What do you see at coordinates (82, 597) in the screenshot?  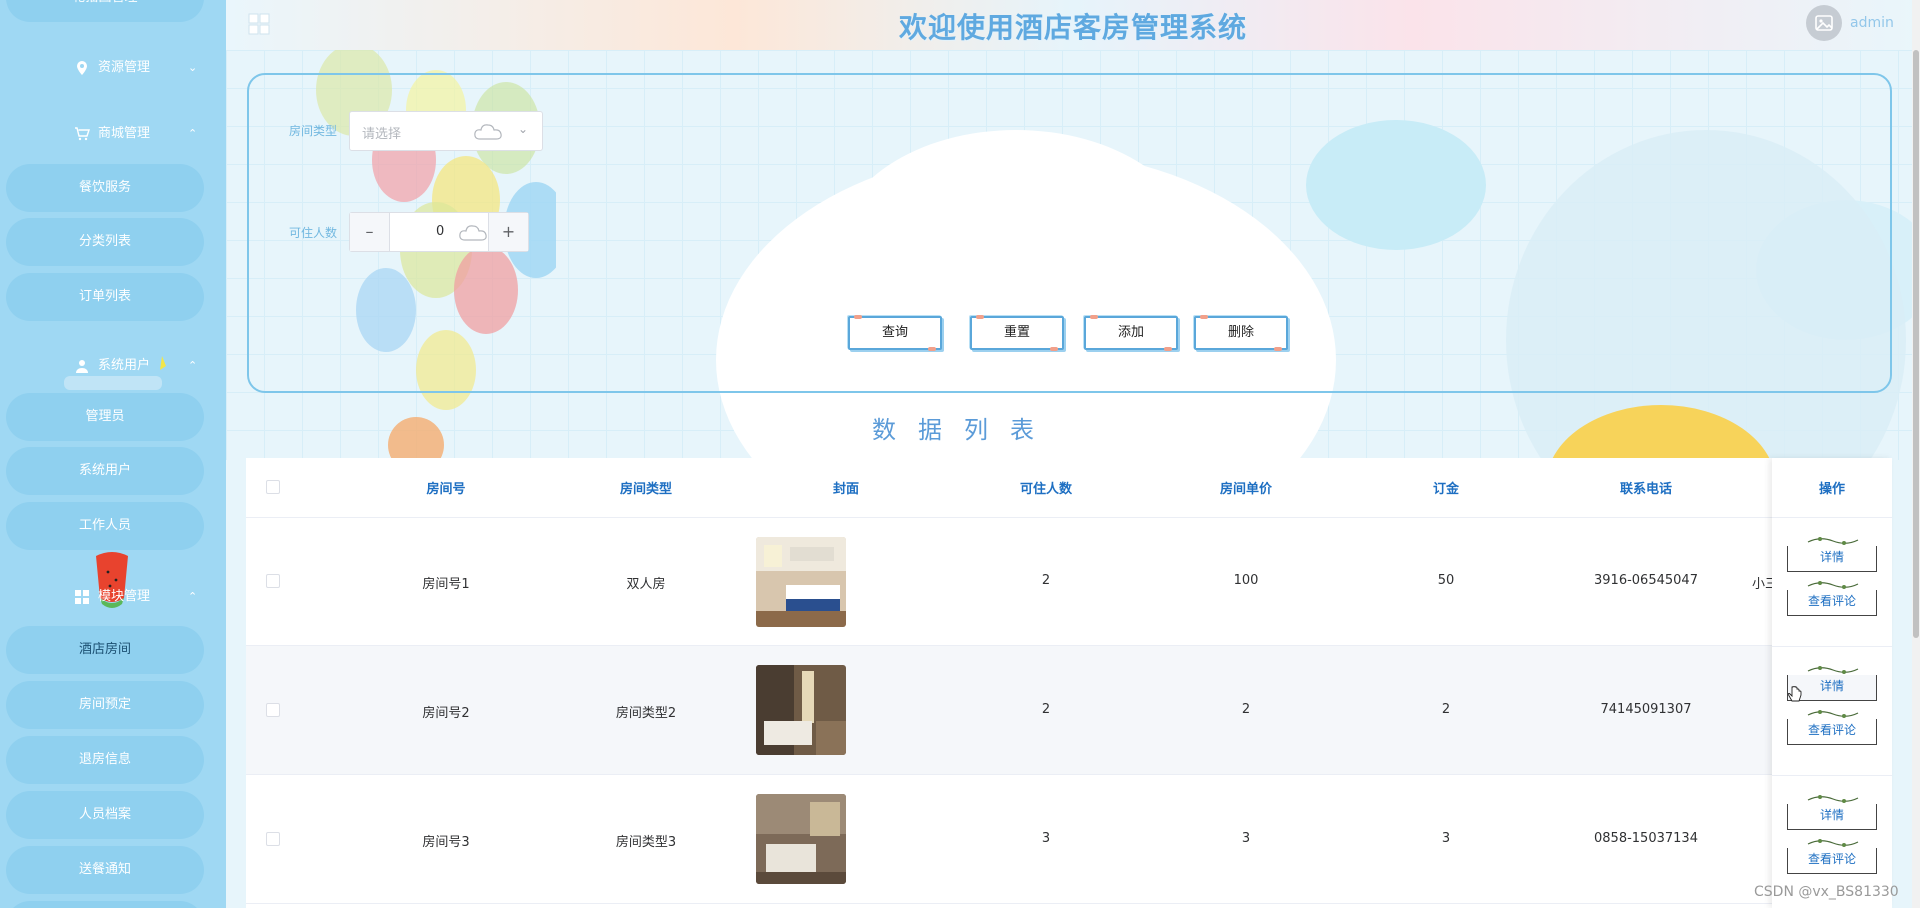 I see `grid-icon` at bounding box center [82, 597].